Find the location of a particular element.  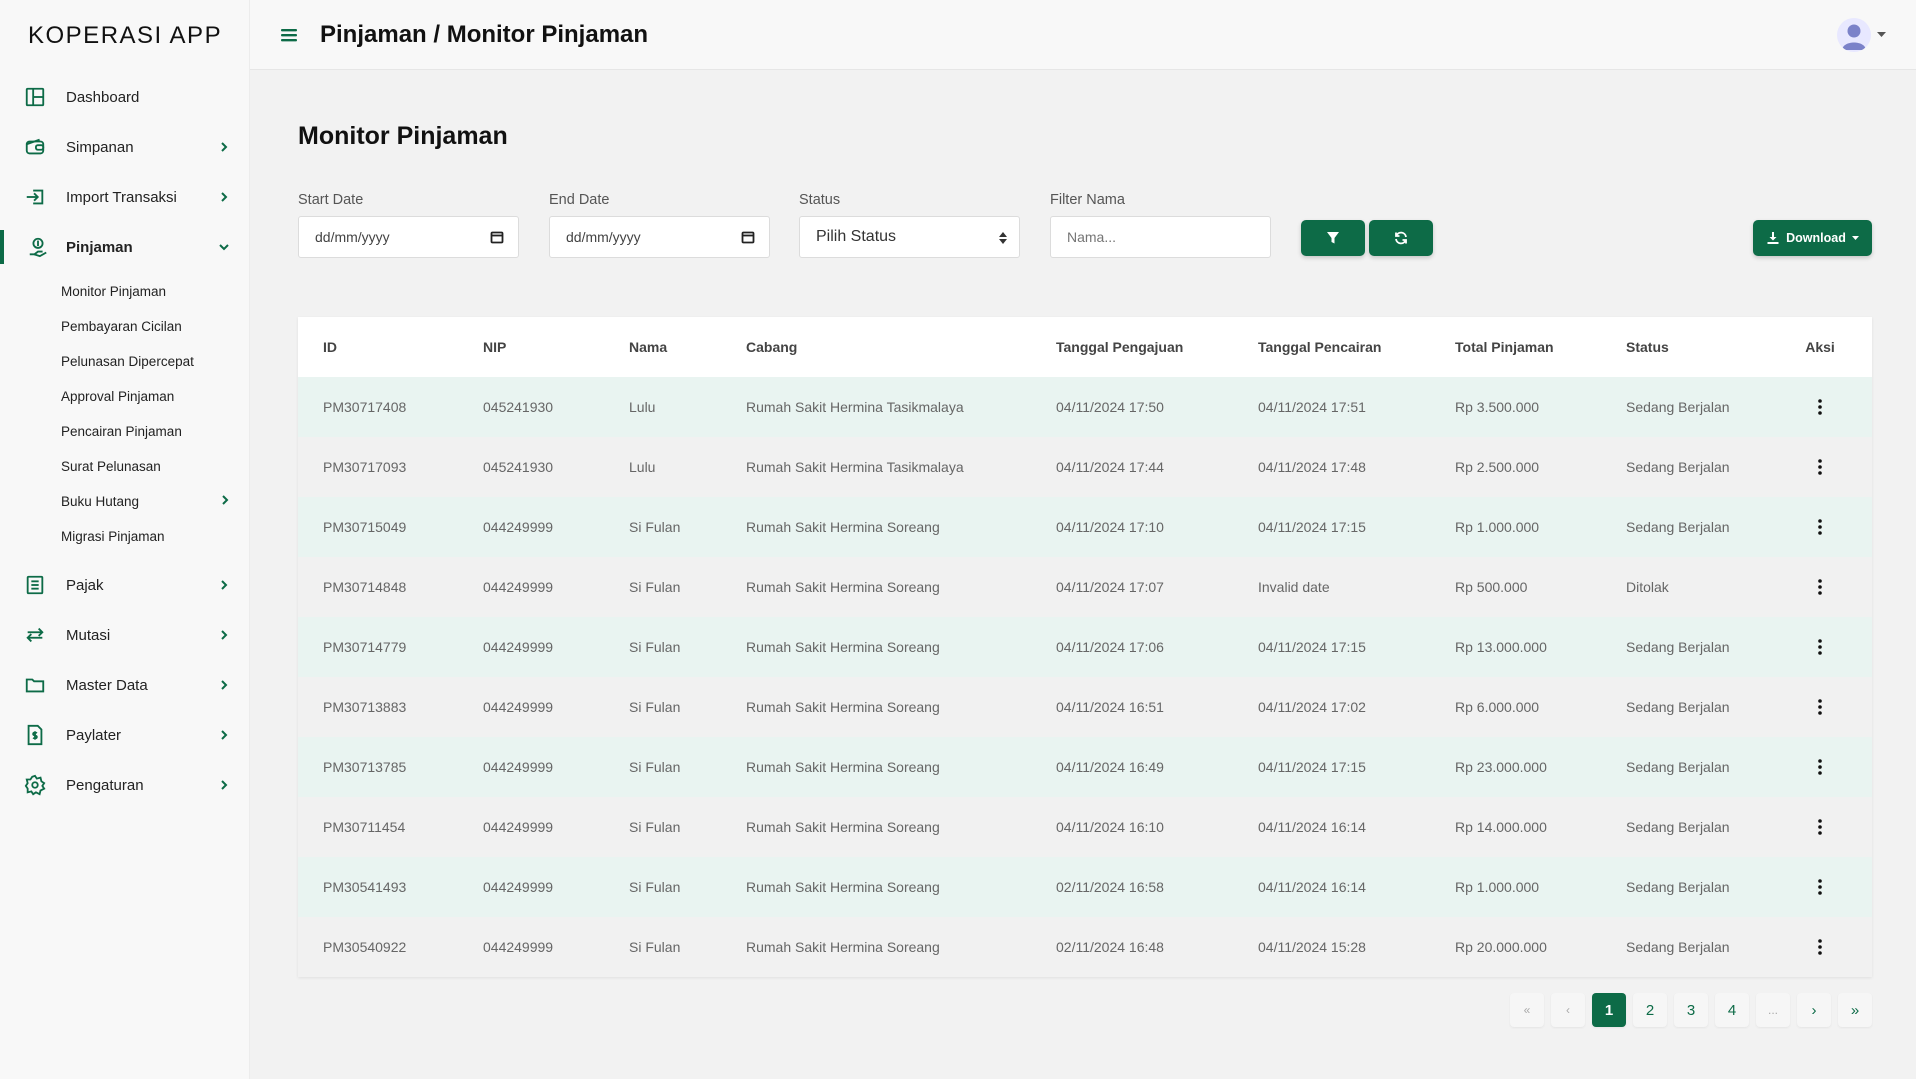

sidebar-subitem-monitor-pinjaman: Monitor Pinjaman is located at coordinates (124, 291).